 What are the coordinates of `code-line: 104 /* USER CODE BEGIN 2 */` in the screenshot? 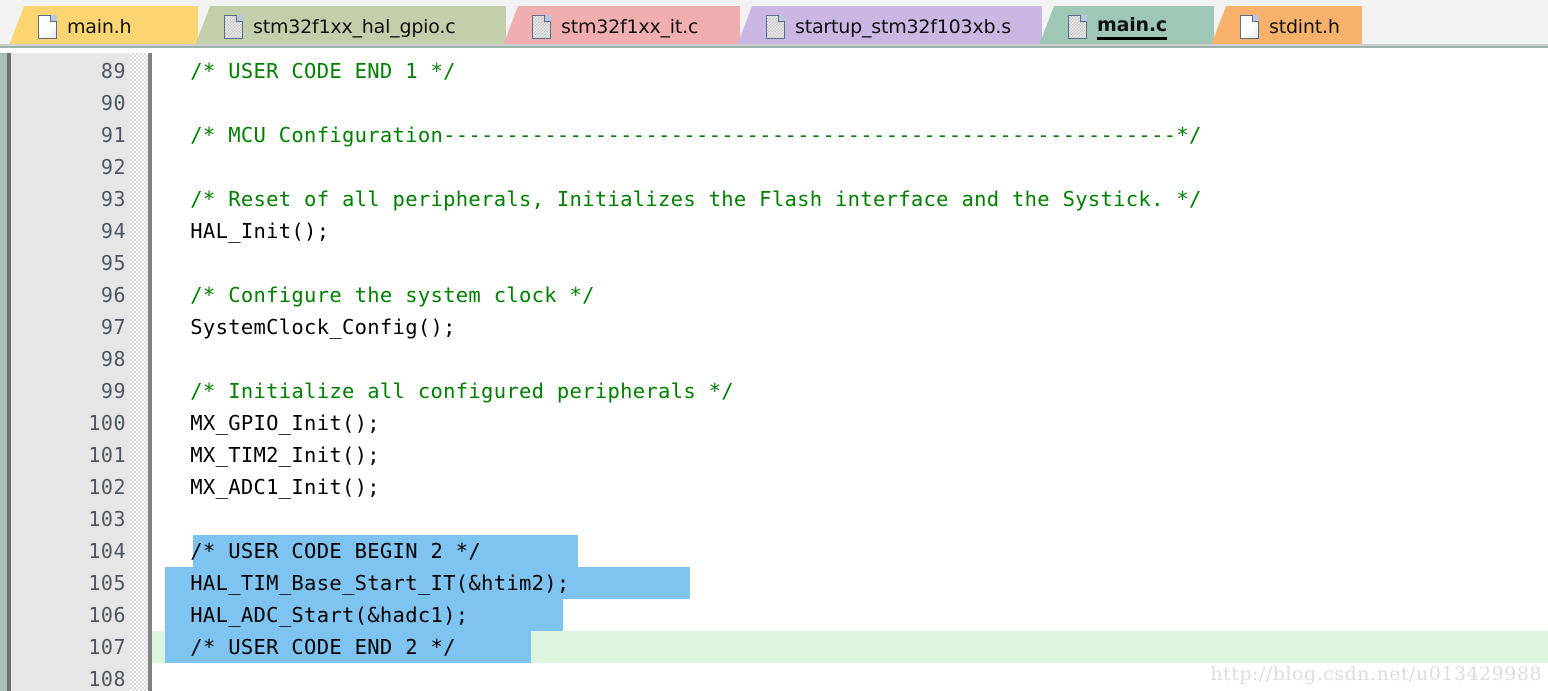 It's located at (774, 551).